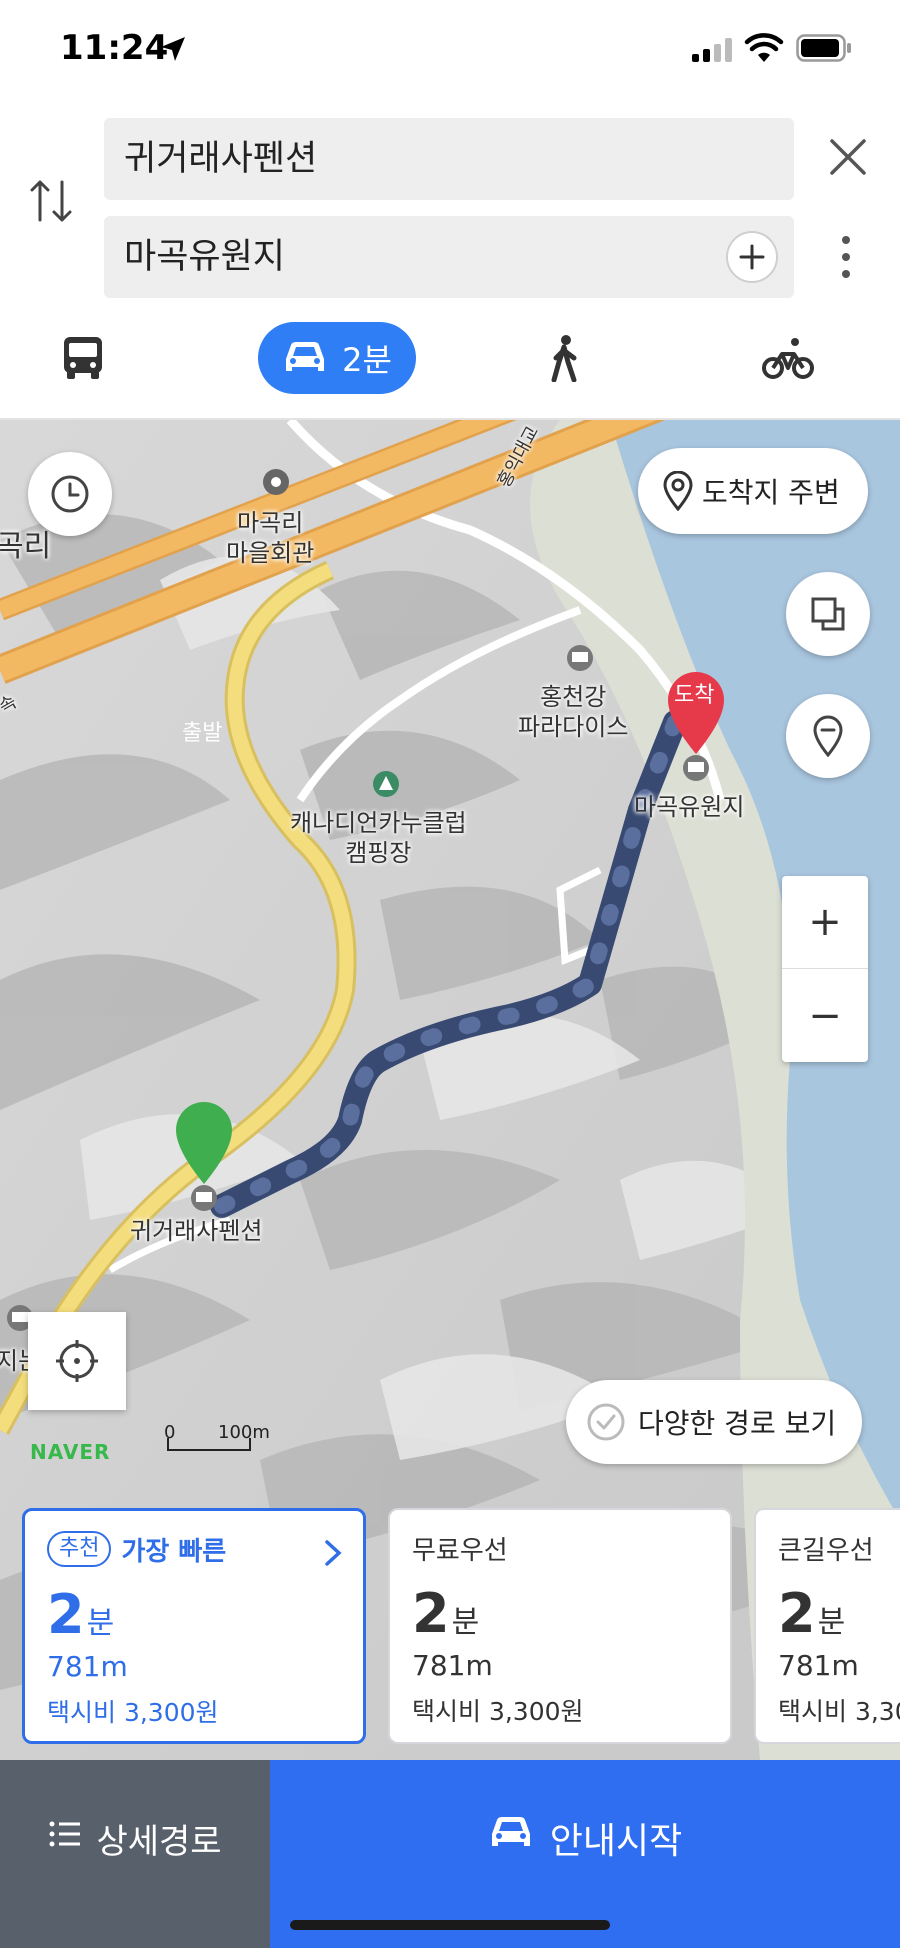 This screenshot has width=900, height=1948. I want to click on zoom-control: + −, so click(825, 969).